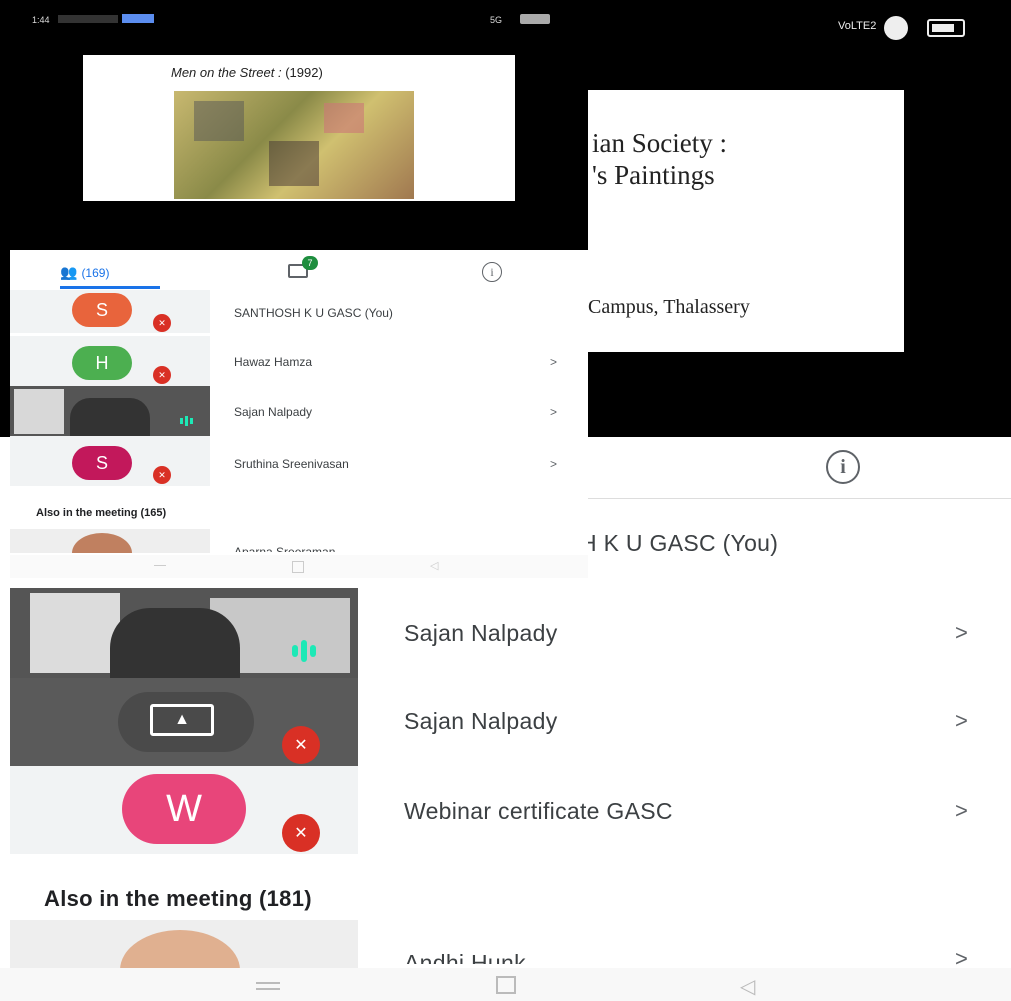 Image resolution: width=1011 pixels, height=1001 pixels. I want to click on participant-name: Webinar certificate GASC, so click(538, 811).